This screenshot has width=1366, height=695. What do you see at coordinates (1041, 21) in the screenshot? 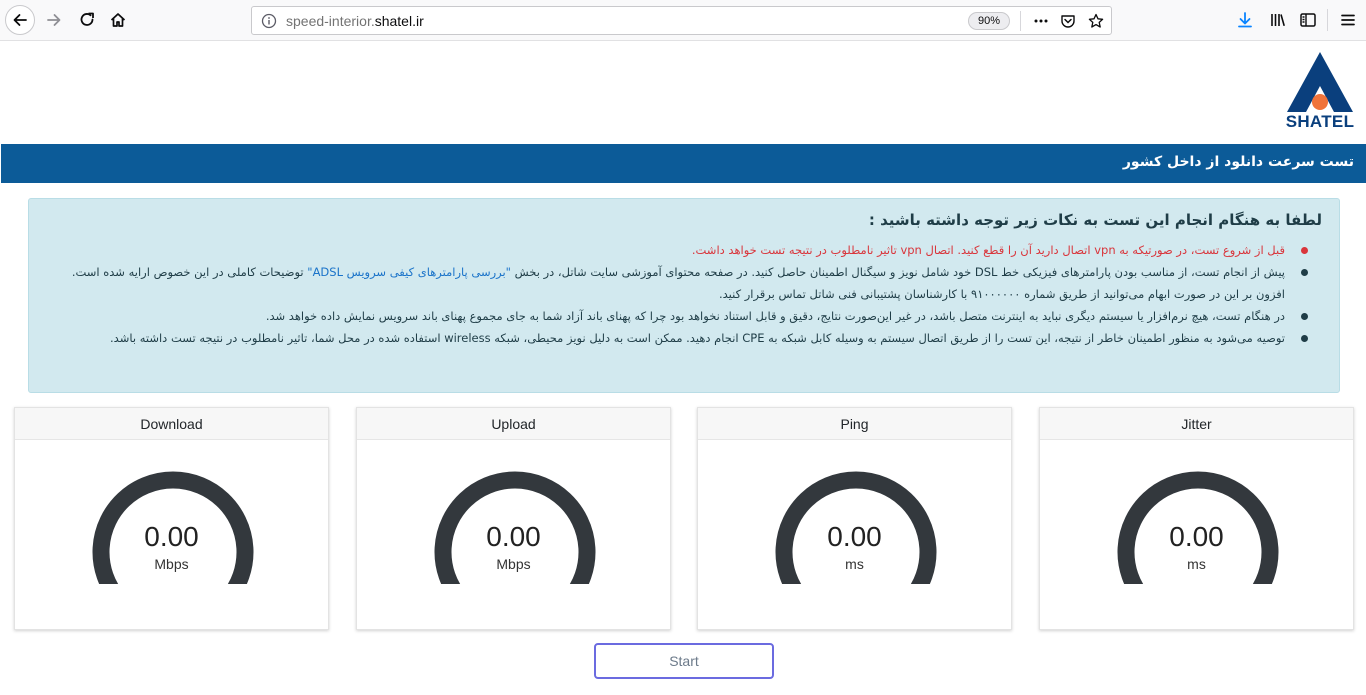
I see `more-dots-icon` at bounding box center [1041, 21].